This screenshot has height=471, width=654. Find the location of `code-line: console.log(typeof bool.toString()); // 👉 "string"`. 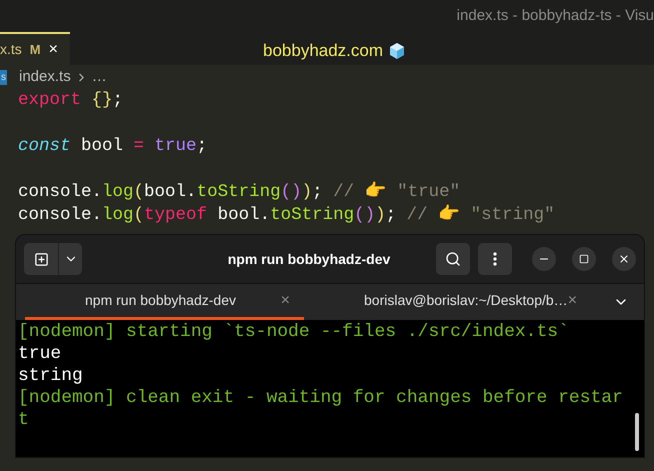

code-line: console.log(typeof bool.toString()); // 👉 "string" is located at coordinates (286, 215).